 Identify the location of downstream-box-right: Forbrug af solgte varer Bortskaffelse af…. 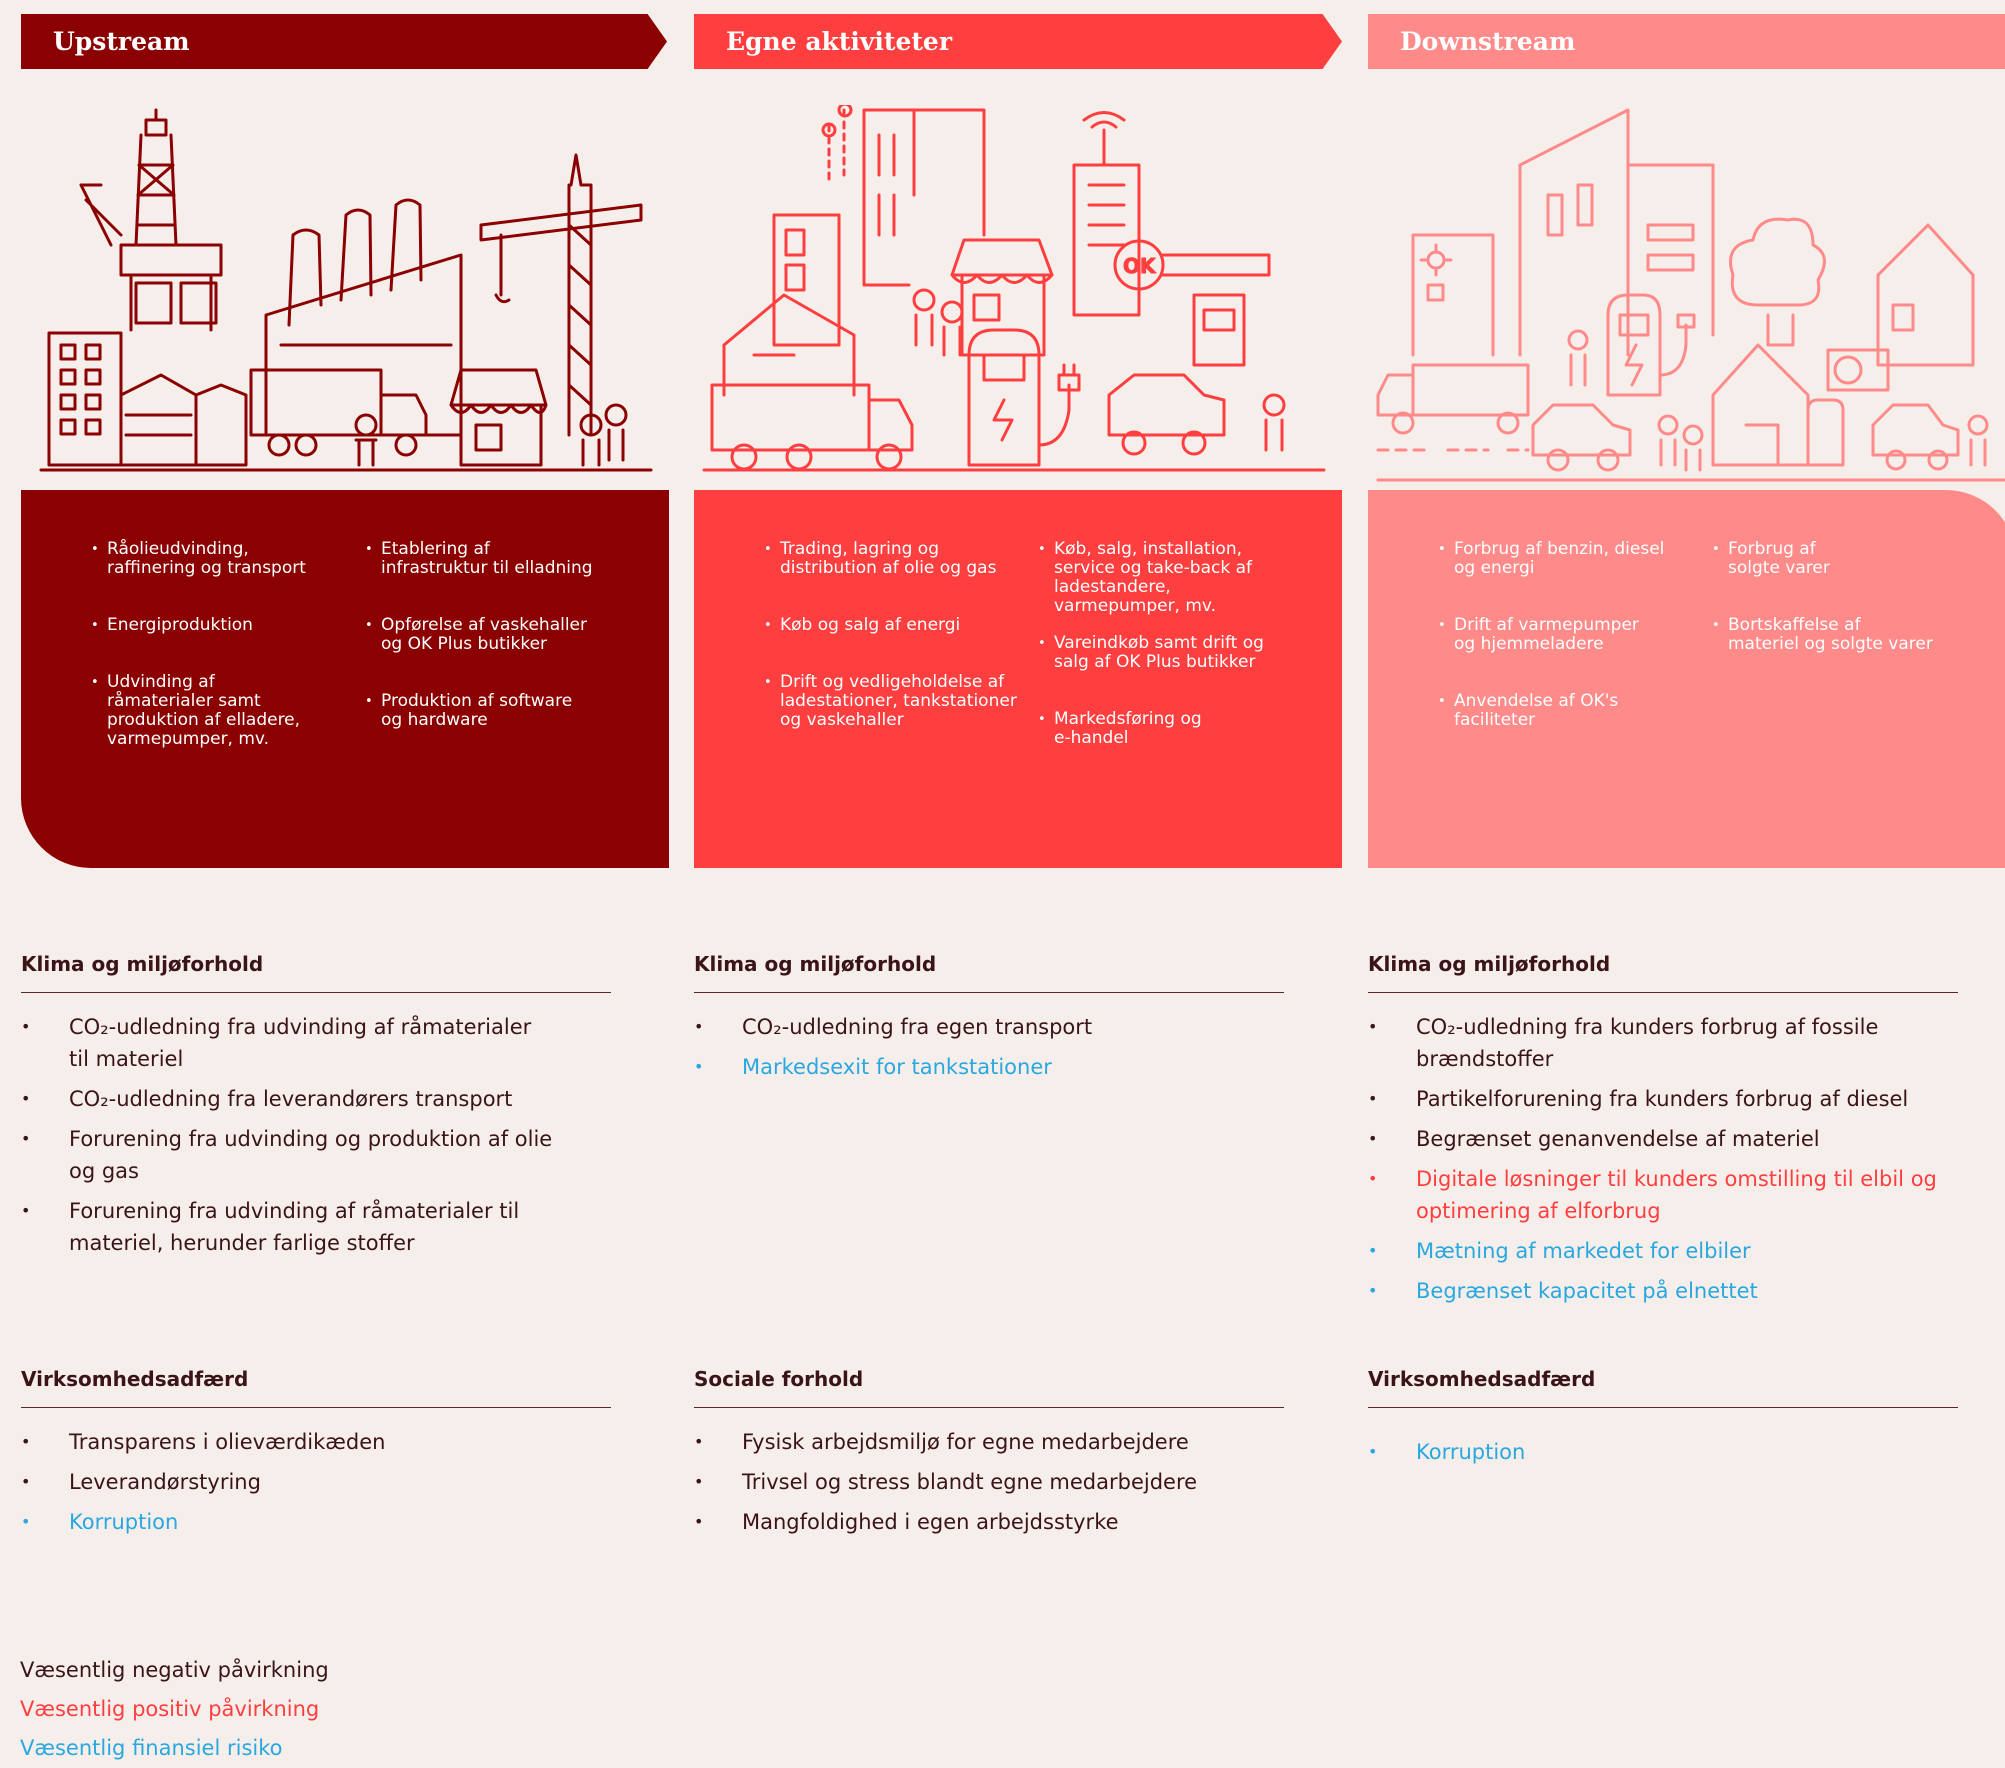
(1842, 616).